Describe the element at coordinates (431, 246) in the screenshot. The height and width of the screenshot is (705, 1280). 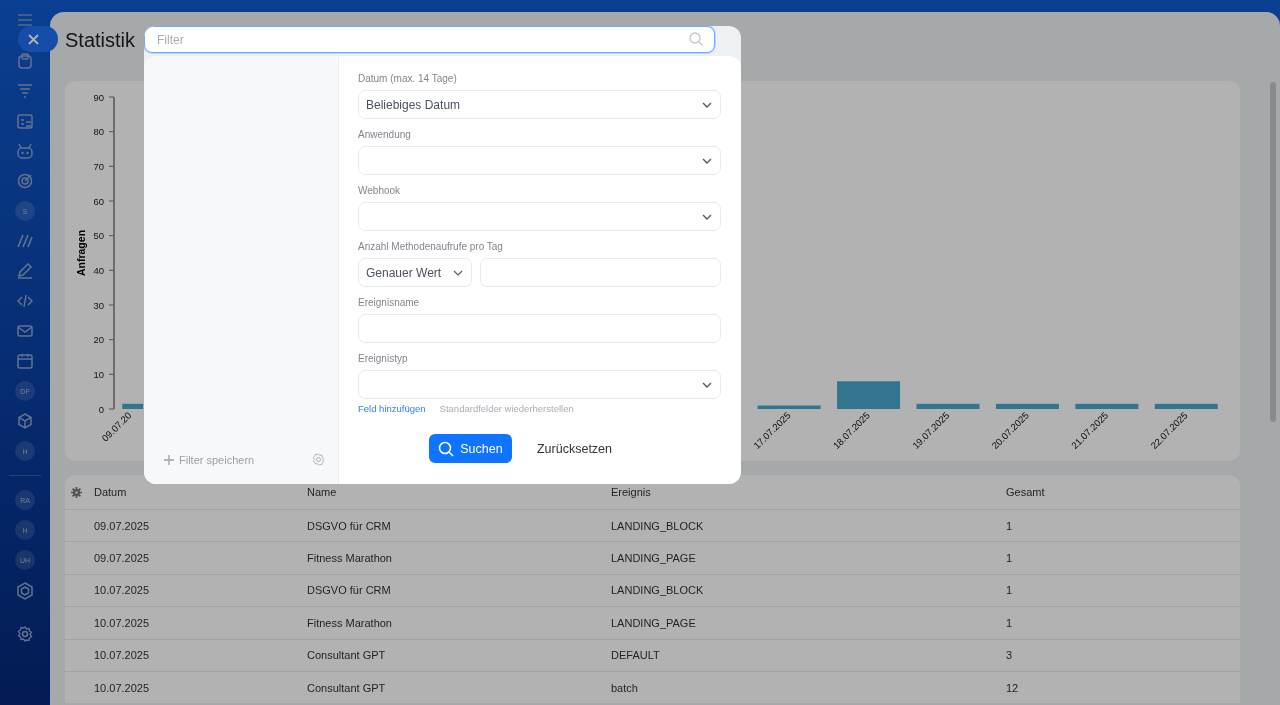
I see `field-label: Anzahl Methodenaufrufe pro Tag` at that location.